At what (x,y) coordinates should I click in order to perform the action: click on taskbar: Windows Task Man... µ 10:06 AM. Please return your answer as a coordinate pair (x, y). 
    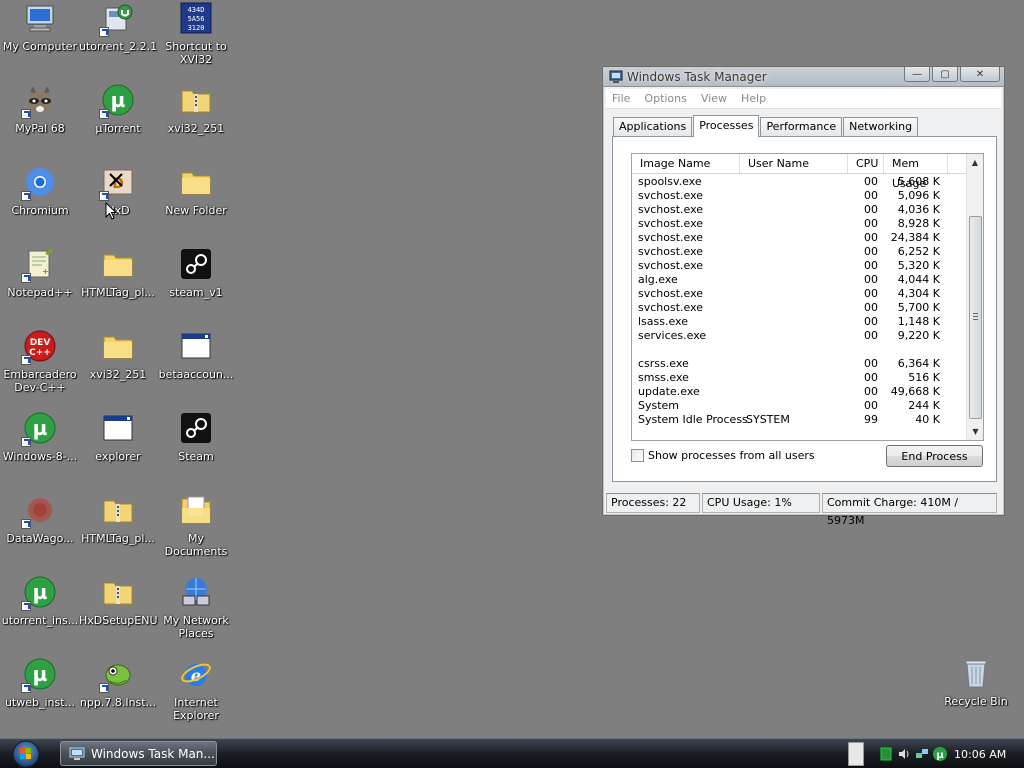
    Looking at the image, I should click on (512, 753).